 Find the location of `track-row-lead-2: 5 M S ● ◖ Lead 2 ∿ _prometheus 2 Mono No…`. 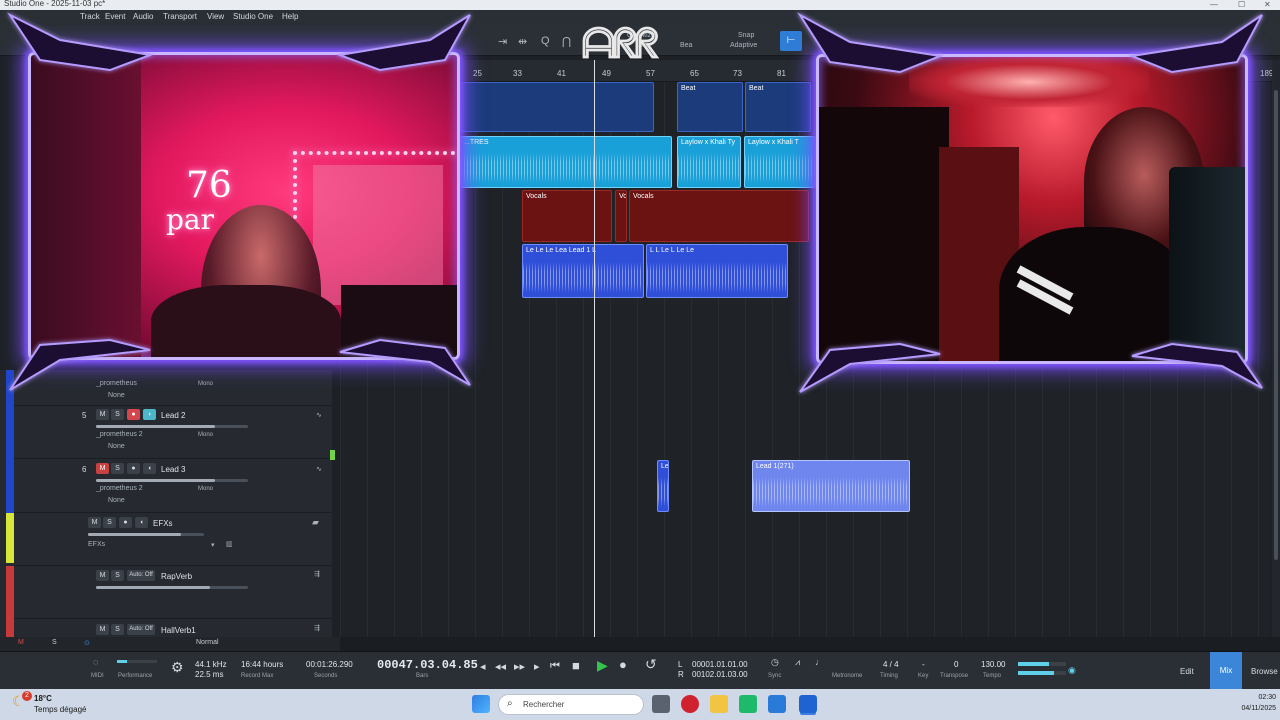

track-row-lead-2: 5 M S ● ◖ Lead 2 ∿ _prometheus 2 Mono No… is located at coordinates (173, 432).